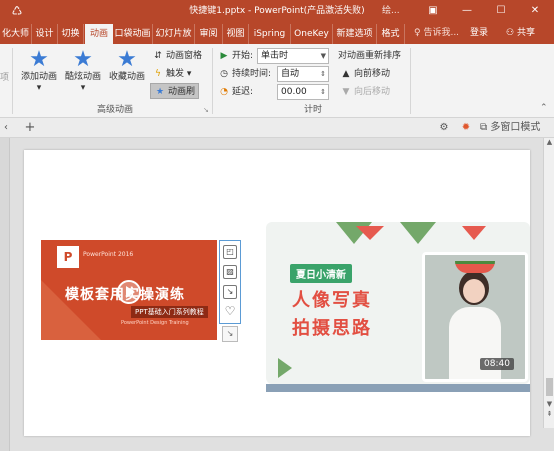  I want to click on video-left-foot: PowerPoint Design Training, so click(155, 323).